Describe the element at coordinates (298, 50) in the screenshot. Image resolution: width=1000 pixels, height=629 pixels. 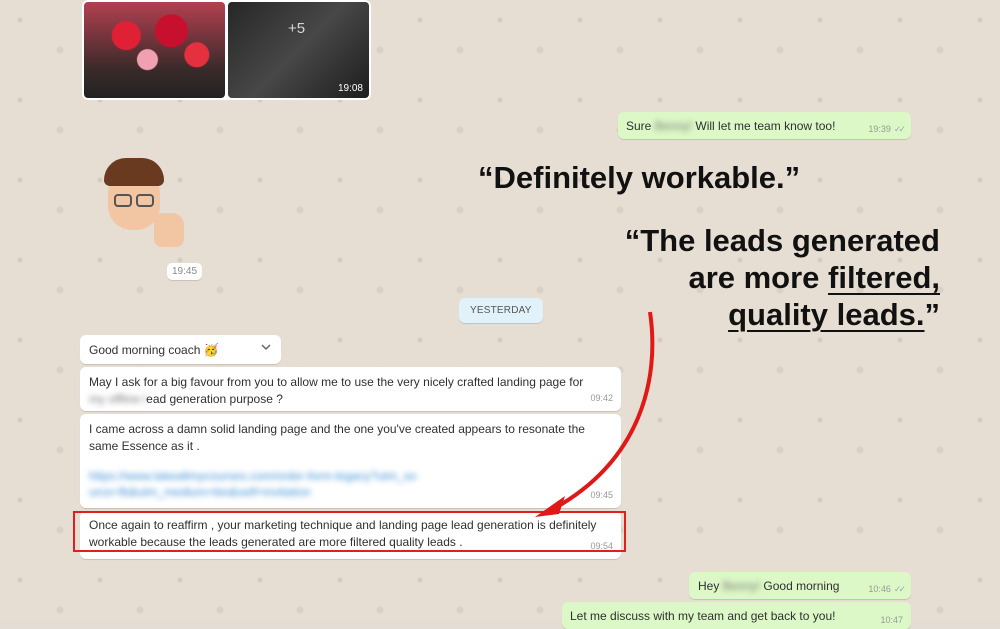
I see `photo-thumbnail-more: +5 19:08` at that location.